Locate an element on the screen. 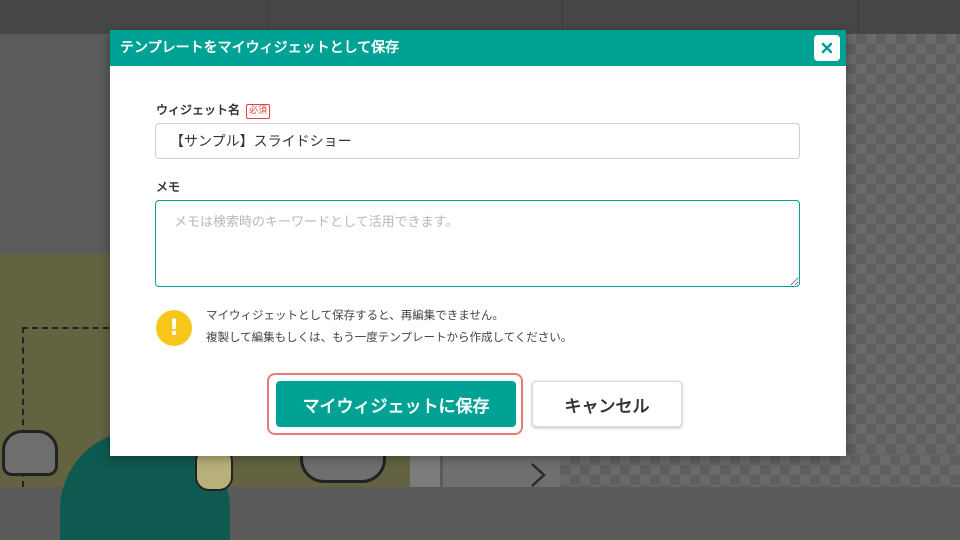 Image resolution: width=960 pixels, height=540 pixels. widget-name-label-text: ウィジェット名 is located at coordinates (198, 110).